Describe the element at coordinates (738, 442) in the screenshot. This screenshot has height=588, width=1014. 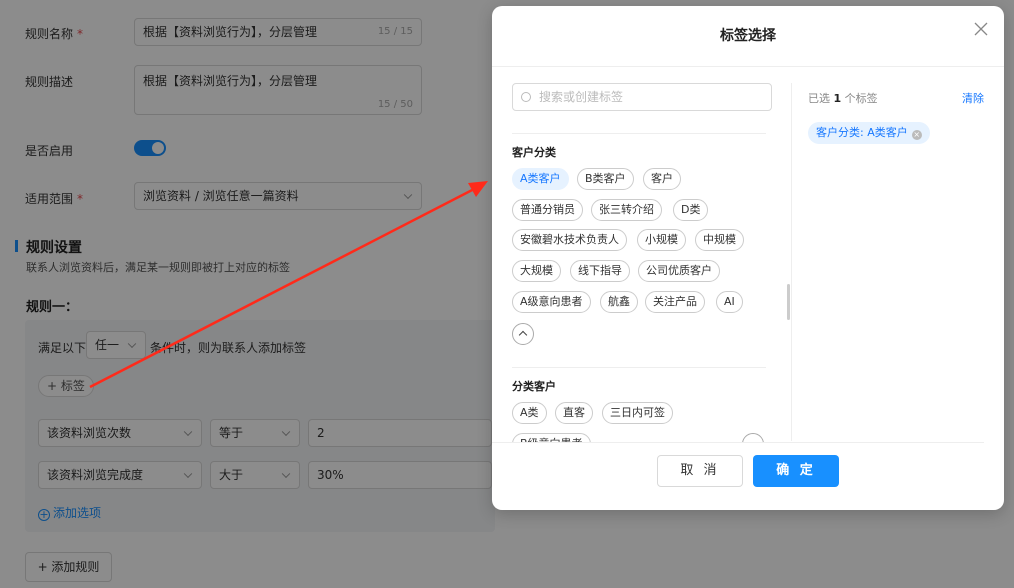
I see `footer-divider` at that location.